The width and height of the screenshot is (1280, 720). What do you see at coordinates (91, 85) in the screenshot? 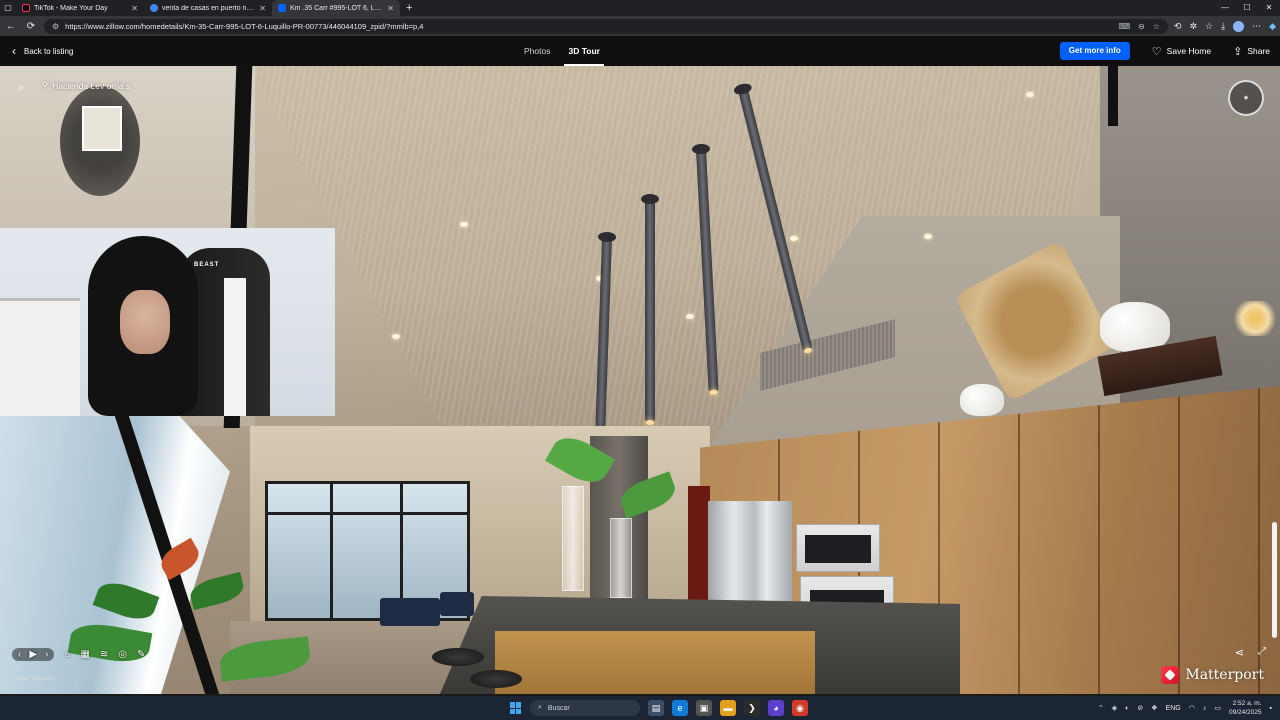
I see `location-label: Hacienda Lev orria s` at bounding box center [91, 85].